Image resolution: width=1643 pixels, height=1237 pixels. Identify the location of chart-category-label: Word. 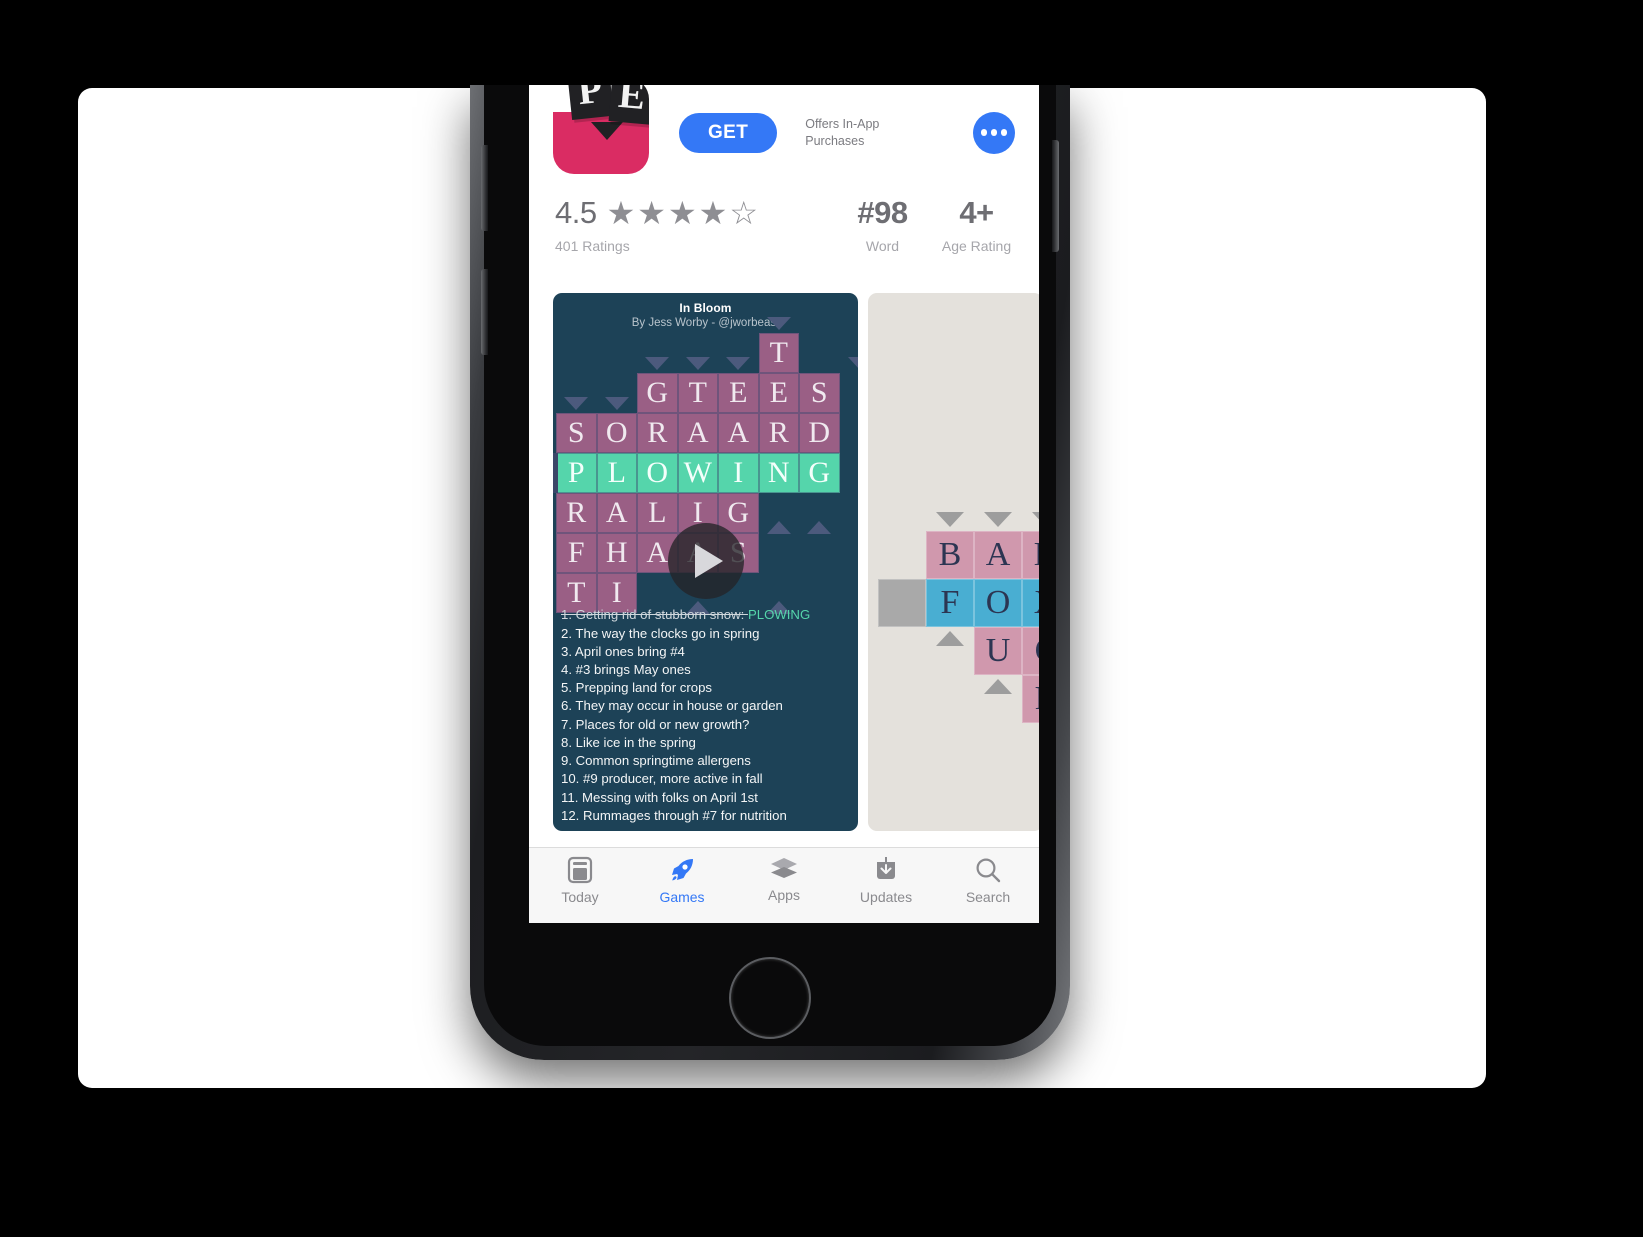
(882, 245).